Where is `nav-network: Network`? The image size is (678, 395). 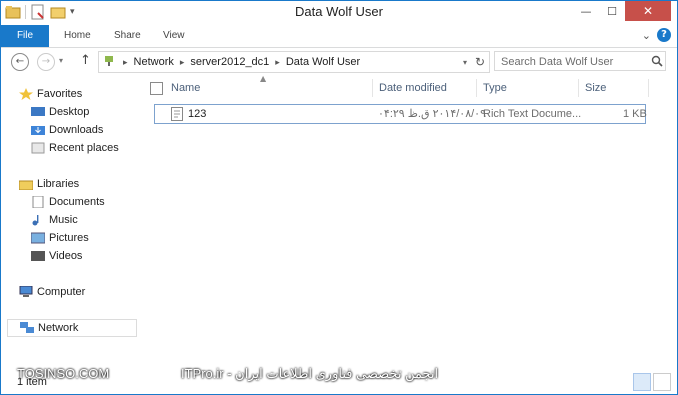 nav-network: Network is located at coordinates (72, 328).